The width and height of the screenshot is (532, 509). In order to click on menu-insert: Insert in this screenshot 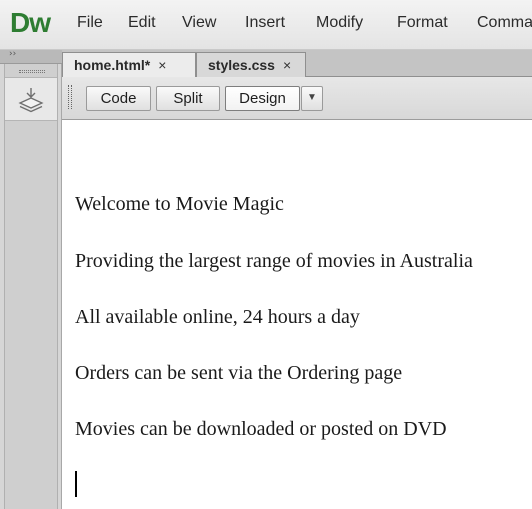, I will do `click(265, 23)`.